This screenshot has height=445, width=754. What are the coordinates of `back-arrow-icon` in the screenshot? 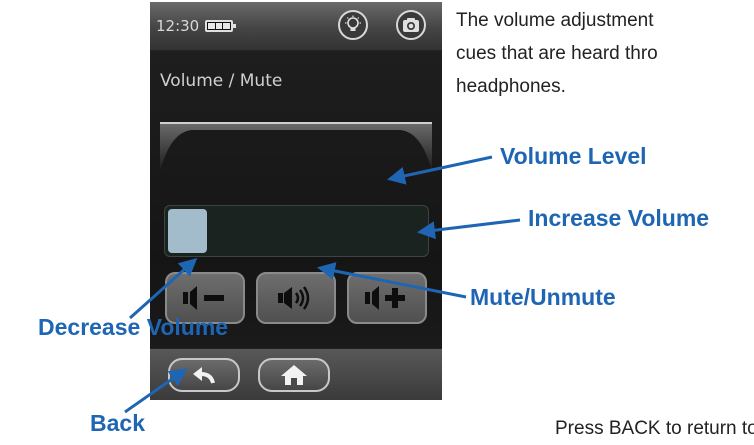 It's located at (204, 375).